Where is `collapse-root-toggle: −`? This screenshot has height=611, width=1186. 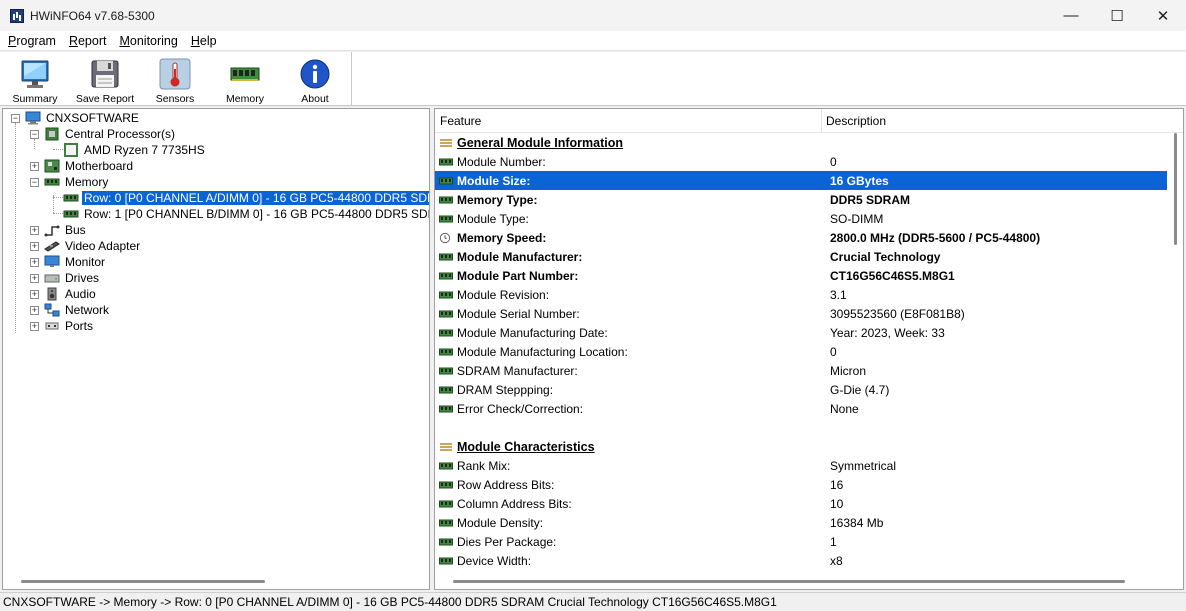
collapse-root-toggle: − is located at coordinates (15, 118).